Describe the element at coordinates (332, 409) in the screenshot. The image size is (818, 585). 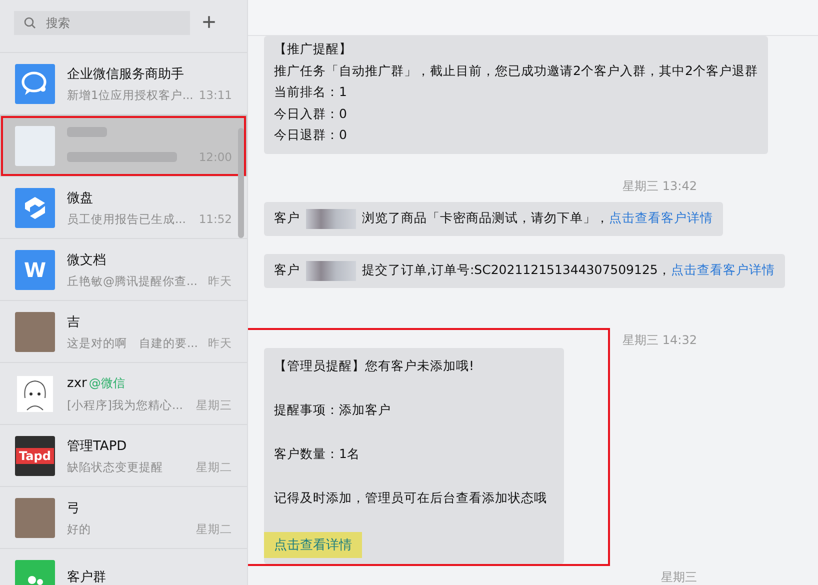
I see `message-text: 提醒事项：添加客户` at that location.